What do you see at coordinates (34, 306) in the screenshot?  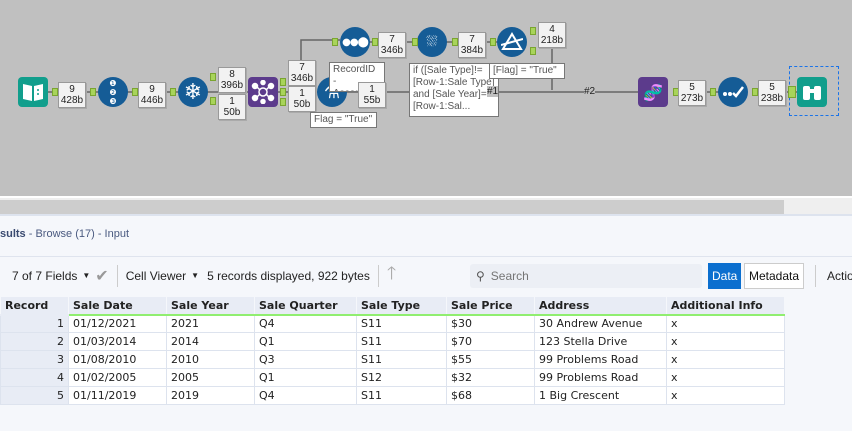 I see `column-header: Record` at bounding box center [34, 306].